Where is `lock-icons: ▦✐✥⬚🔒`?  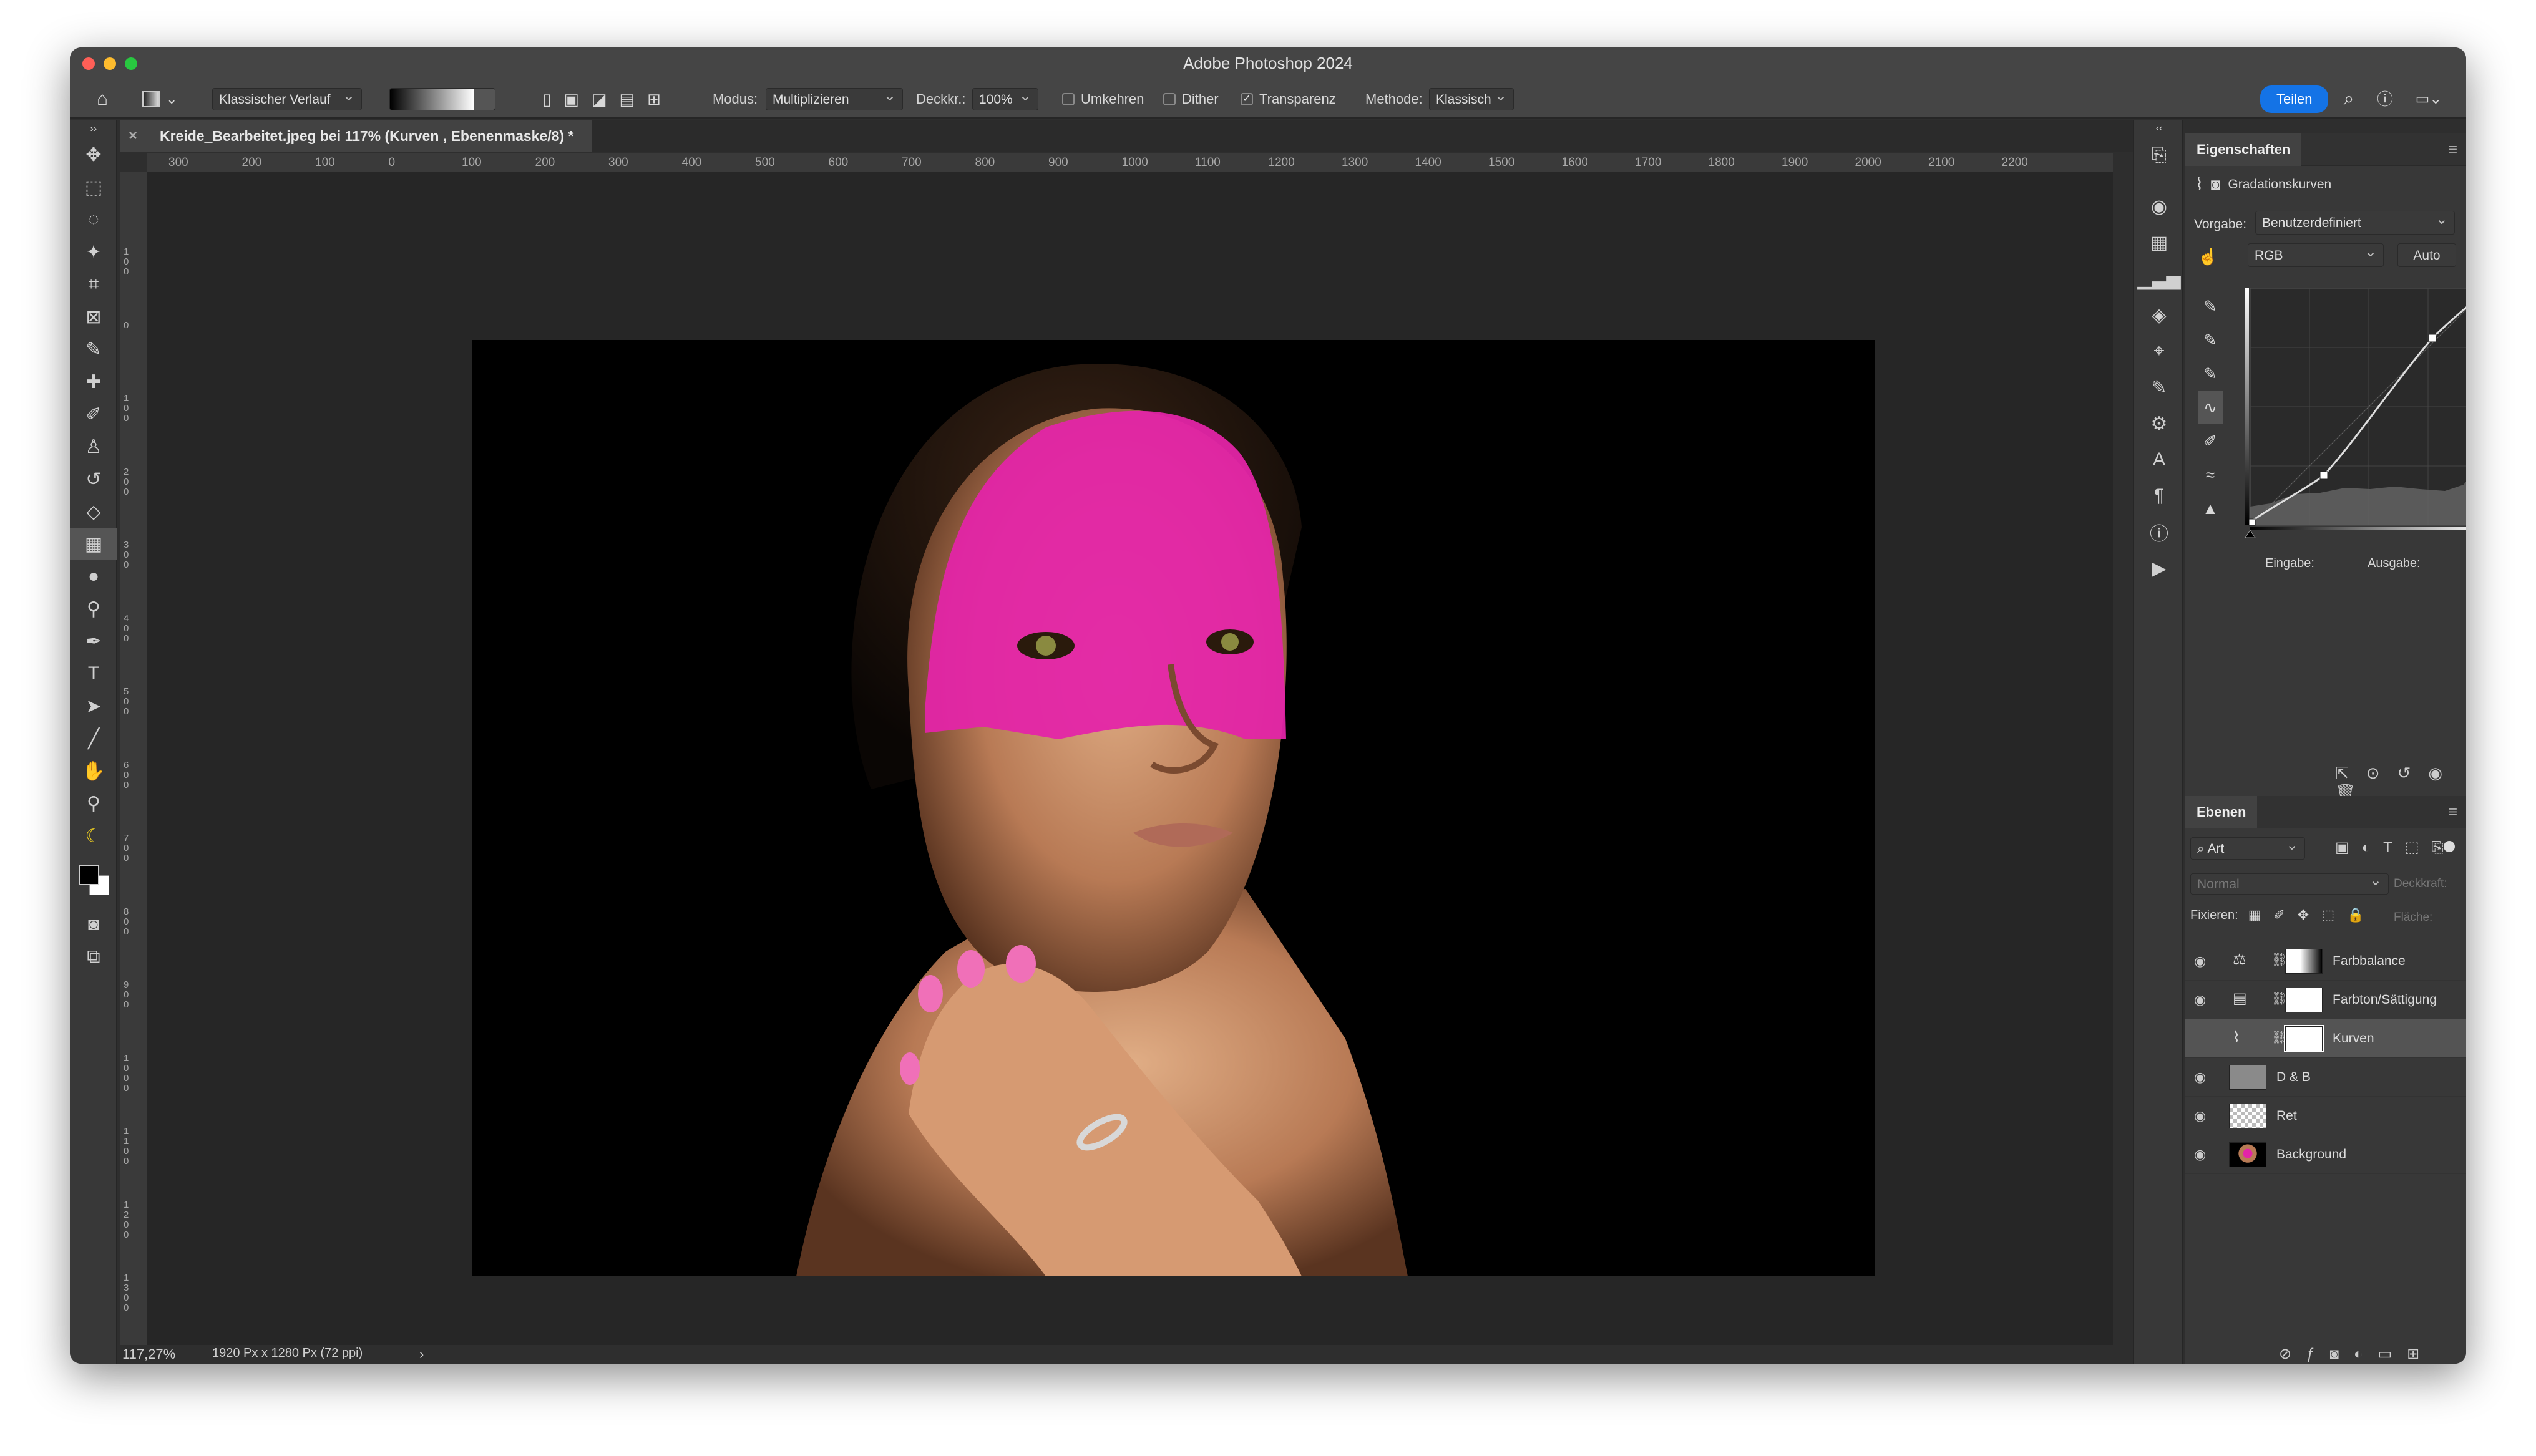 lock-icons: ▦✐✥⬚🔒 is located at coordinates (2312, 915).